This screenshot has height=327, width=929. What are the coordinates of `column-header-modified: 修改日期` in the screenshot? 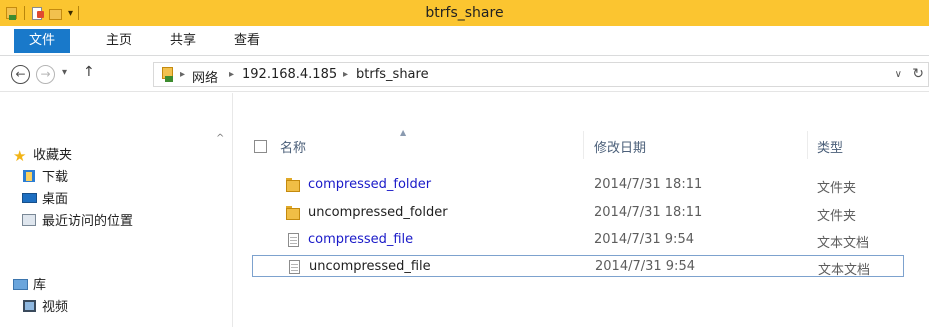 It's located at (620, 146).